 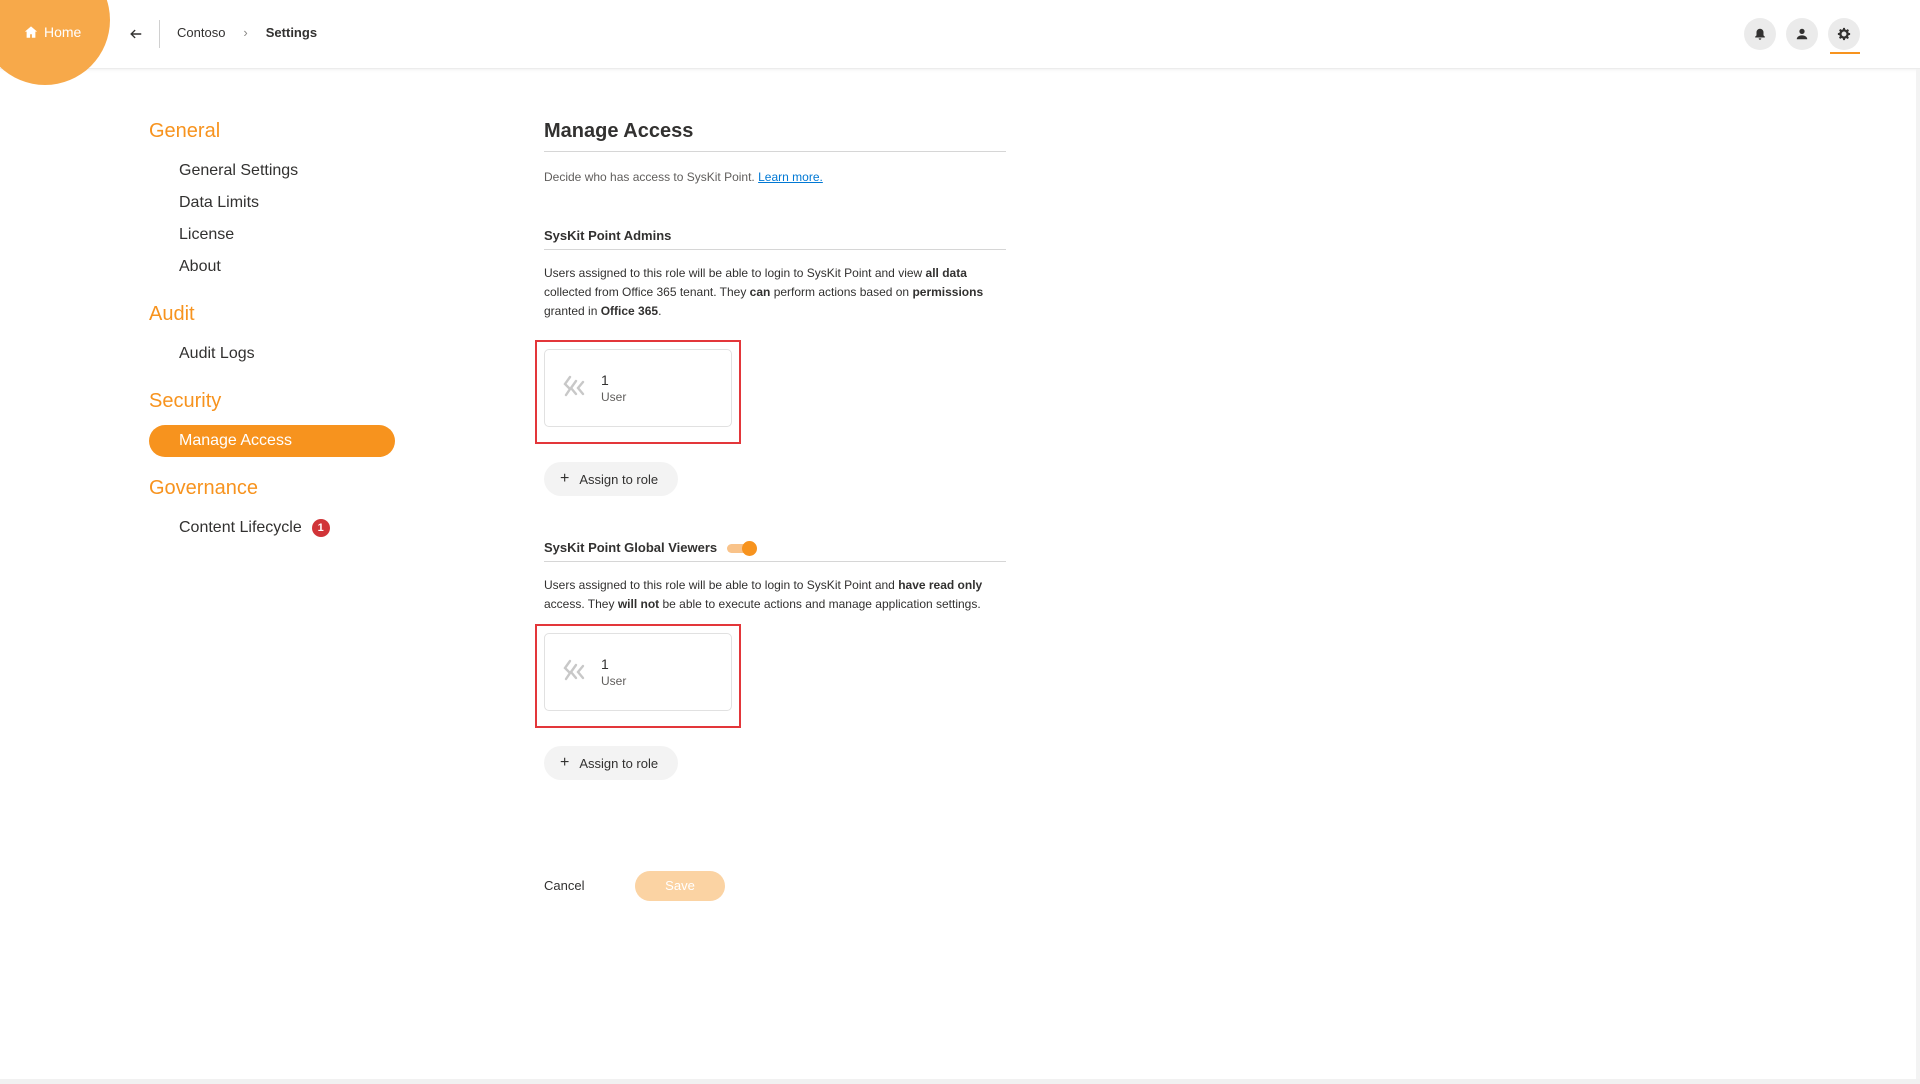 I want to click on notification-badge: 1, so click(x=320, y=528).